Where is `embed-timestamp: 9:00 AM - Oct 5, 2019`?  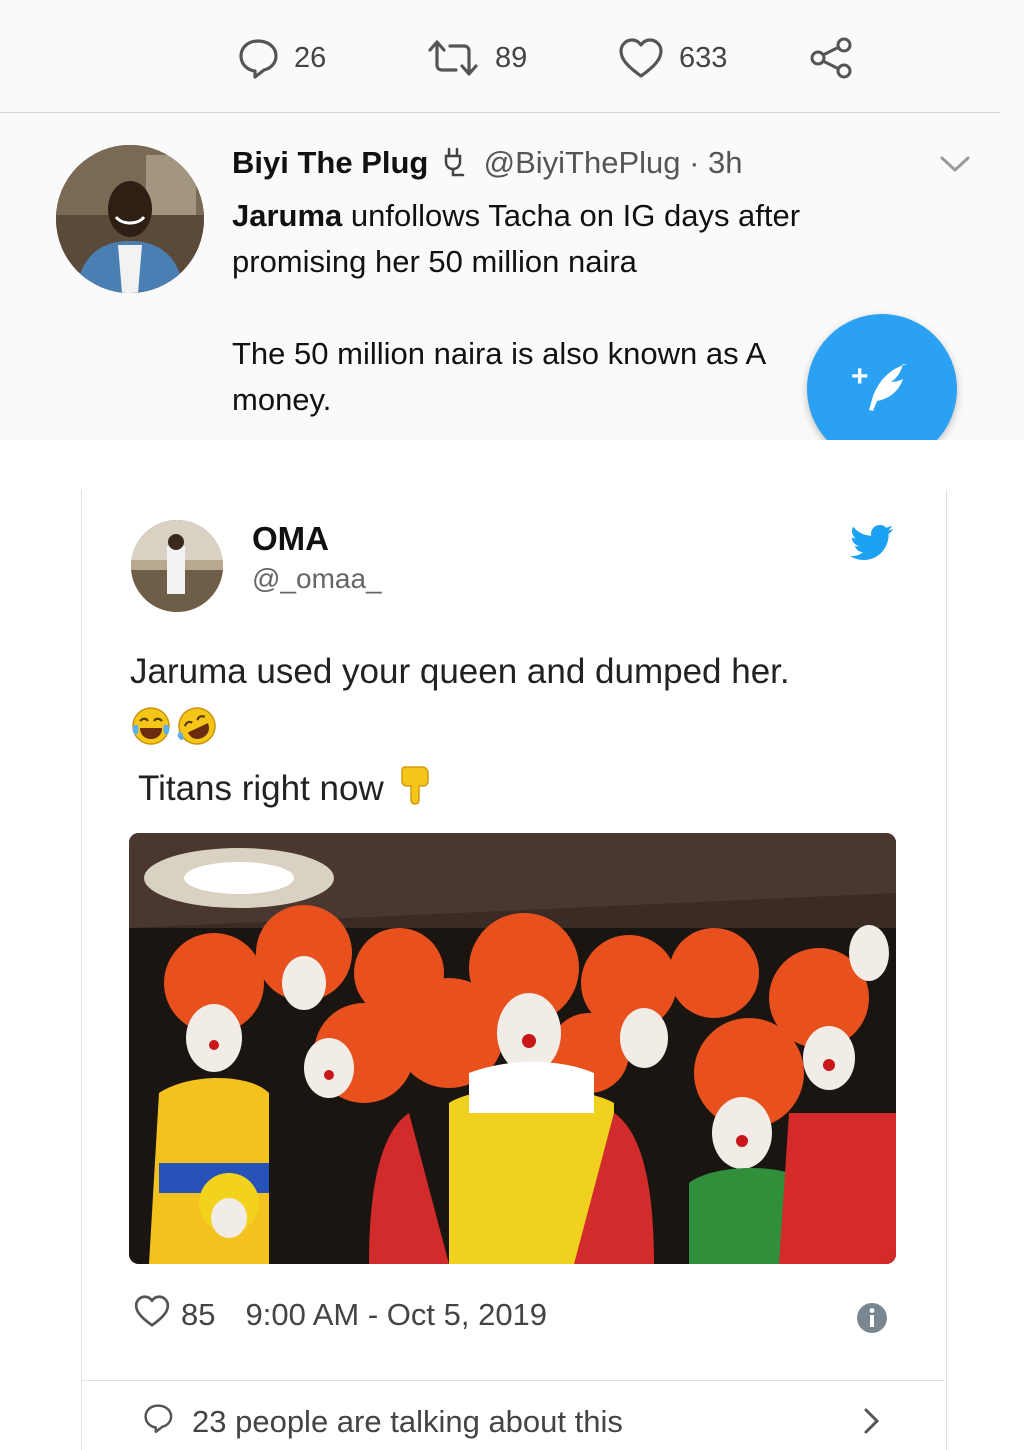
embed-timestamp: 9:00 AM - Oct 5, 2019 is located at coordinates (396, 1315).